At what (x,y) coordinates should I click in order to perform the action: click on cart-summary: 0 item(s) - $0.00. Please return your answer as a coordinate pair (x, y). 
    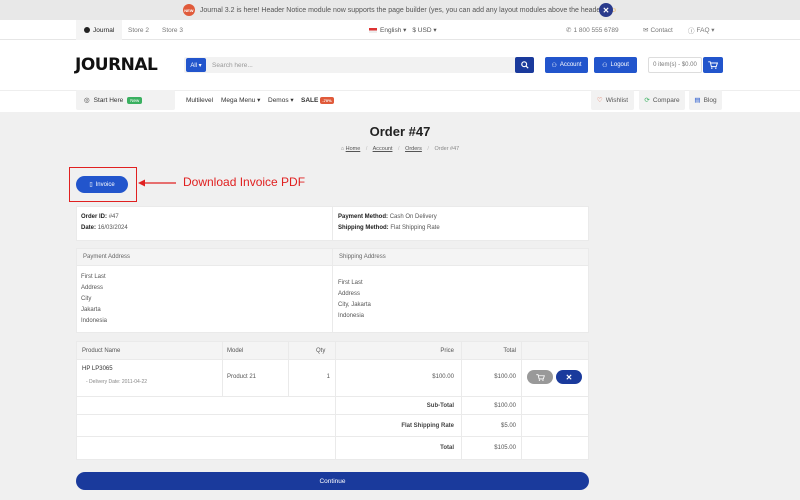
    Looking at the image, I should click on (675, 65).